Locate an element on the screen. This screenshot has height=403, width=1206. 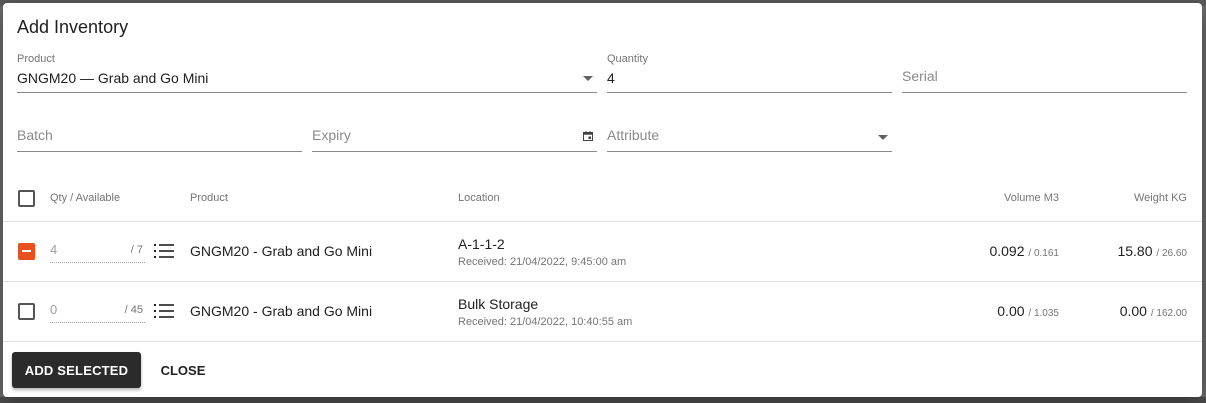
column-header-qty: Qty / Available is located at coordinates (85, 198).